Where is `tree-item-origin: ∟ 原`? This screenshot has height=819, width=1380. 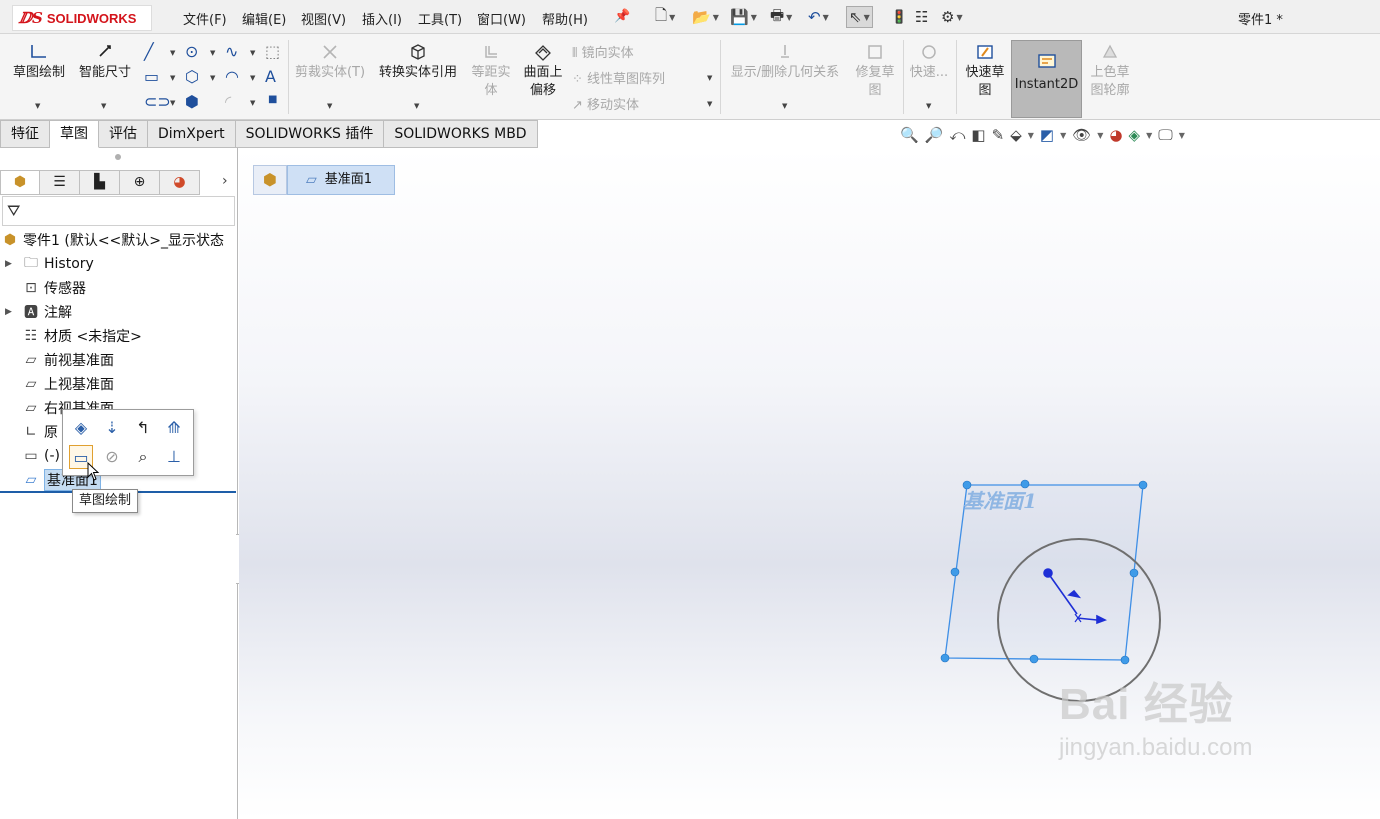 tree-item-origin: ∟ 原 is located at coordinates (29, 432).